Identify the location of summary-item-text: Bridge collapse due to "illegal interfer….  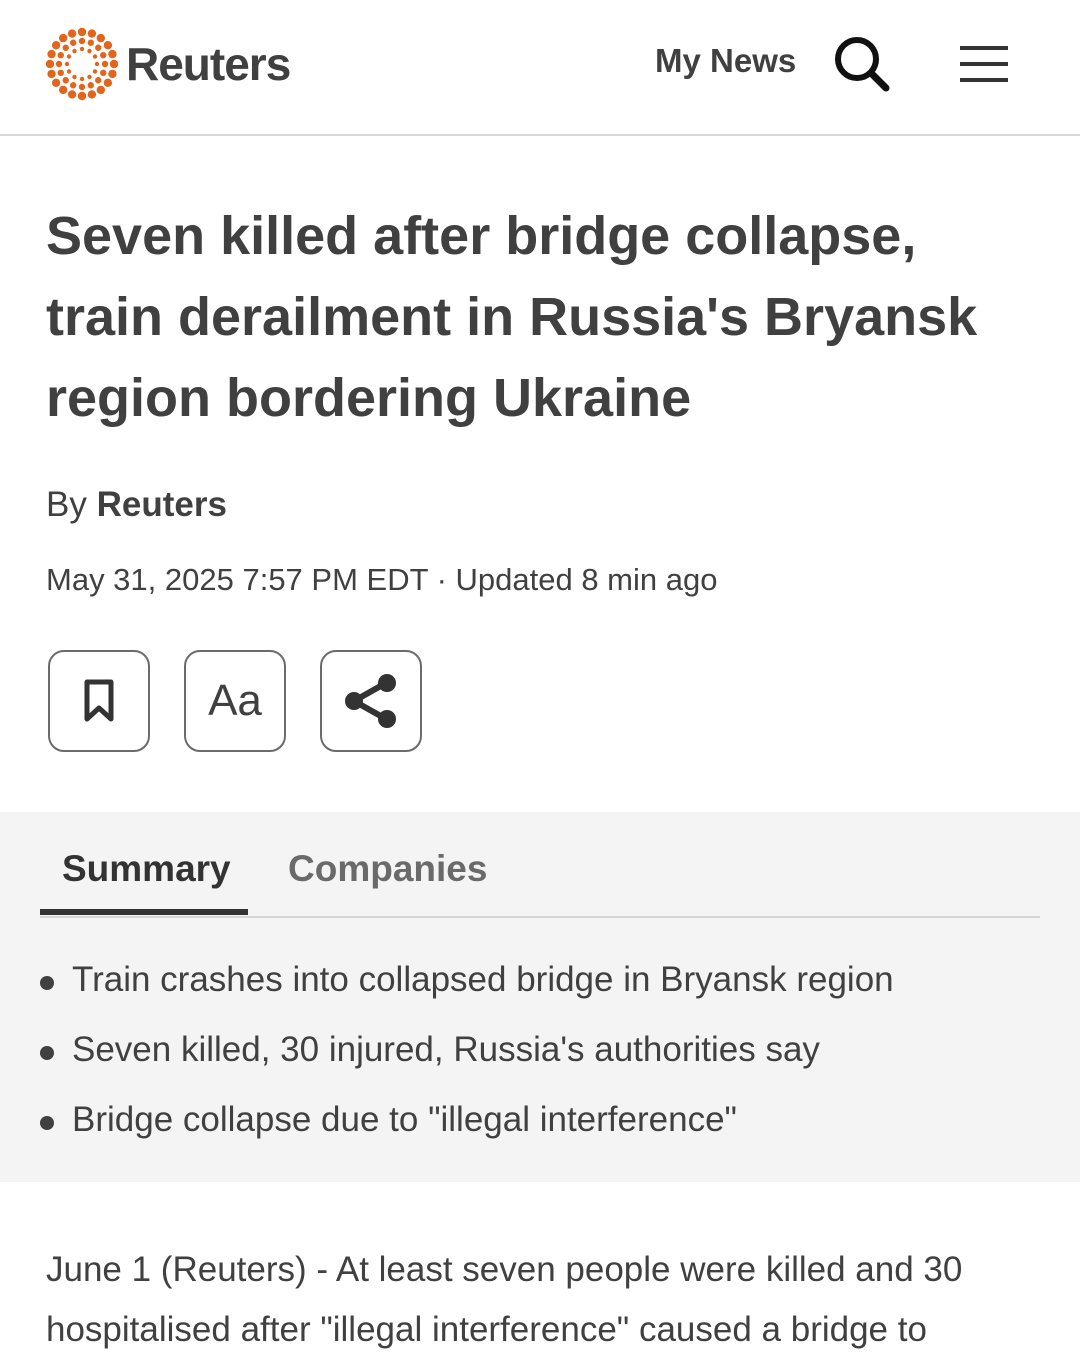
(404, 1119).